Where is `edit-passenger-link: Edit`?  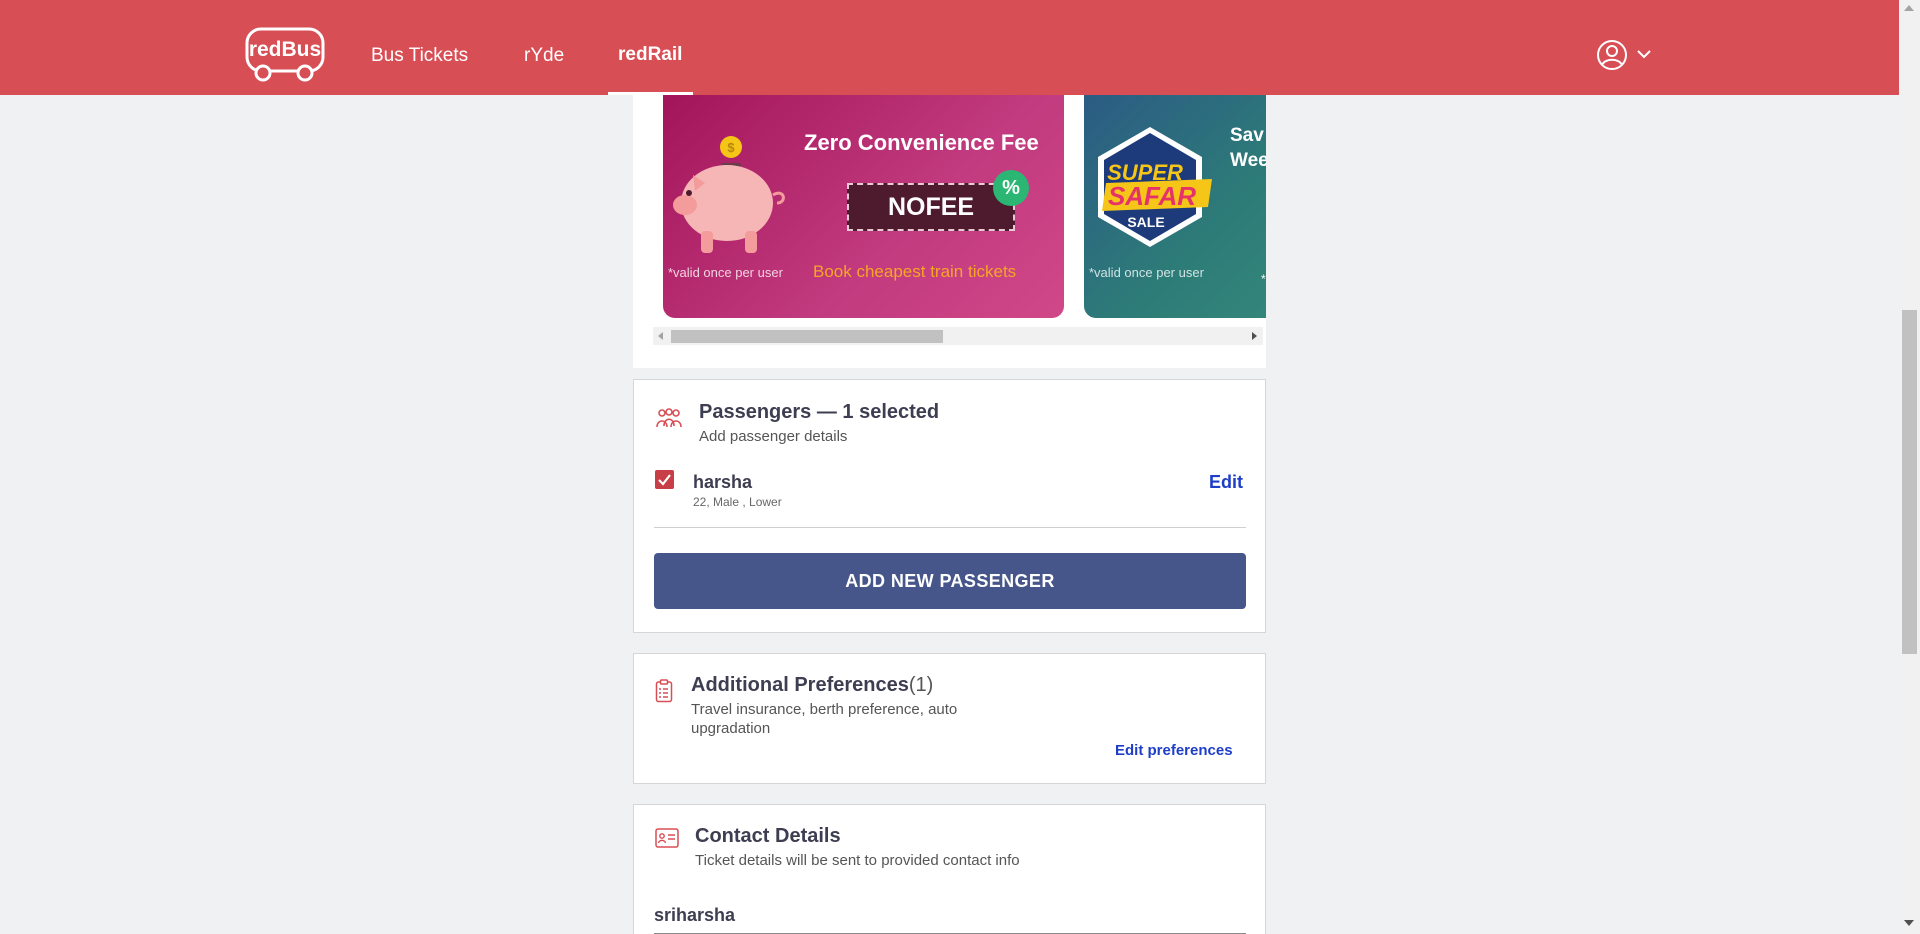 edit-passenger-link: Edit is located at coordinates (1226, 482).